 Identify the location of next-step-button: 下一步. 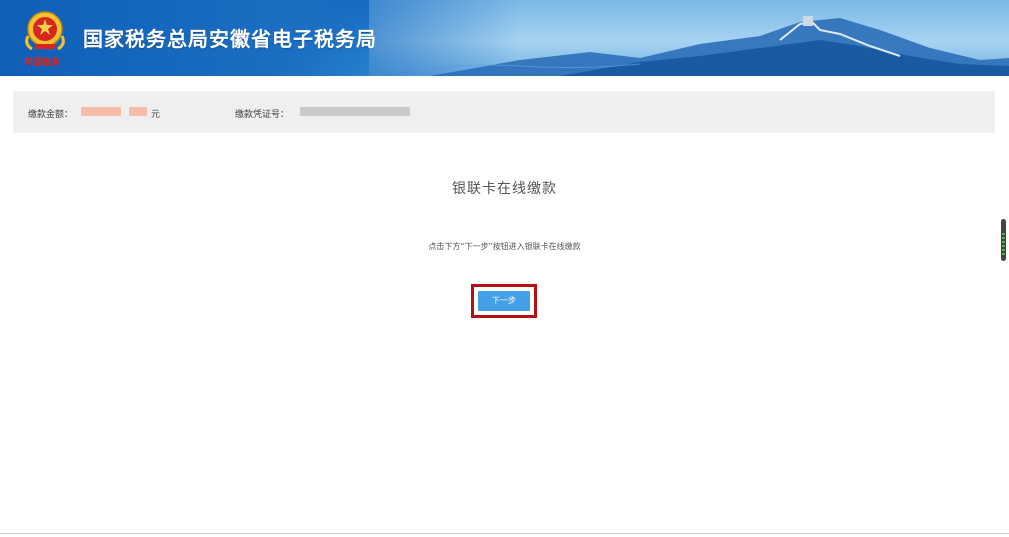
(504, 301).